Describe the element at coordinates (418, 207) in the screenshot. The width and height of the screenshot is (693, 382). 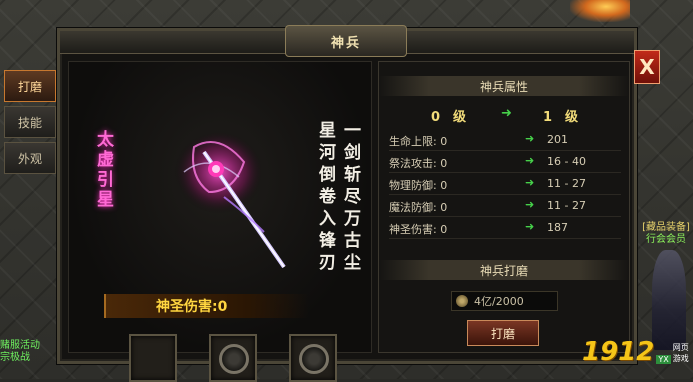
I see `stat-label: 魔法防御: 0` at that location.